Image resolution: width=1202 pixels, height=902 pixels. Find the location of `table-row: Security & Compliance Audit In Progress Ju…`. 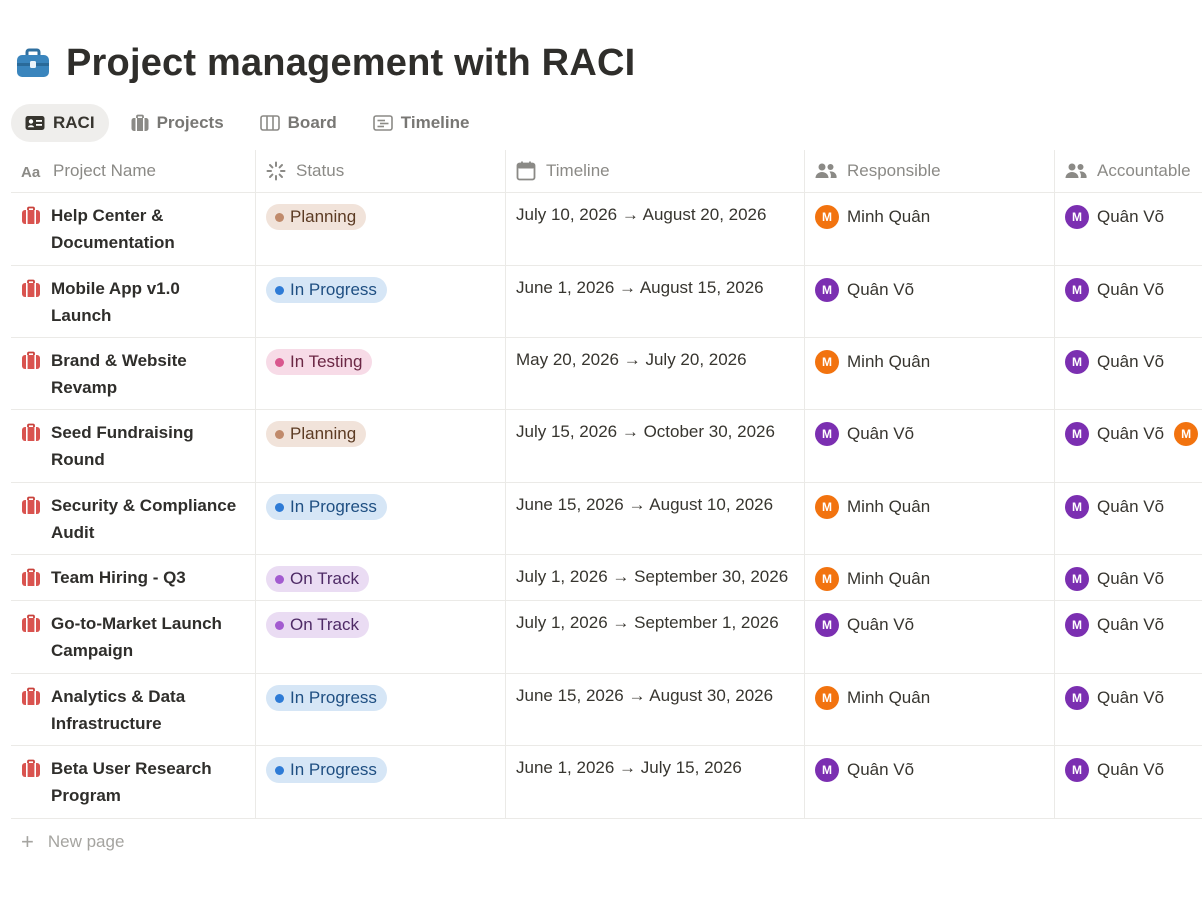

table-row: Security & Compliance Audit In Progress Ju… is located at coordinates (606, 519).